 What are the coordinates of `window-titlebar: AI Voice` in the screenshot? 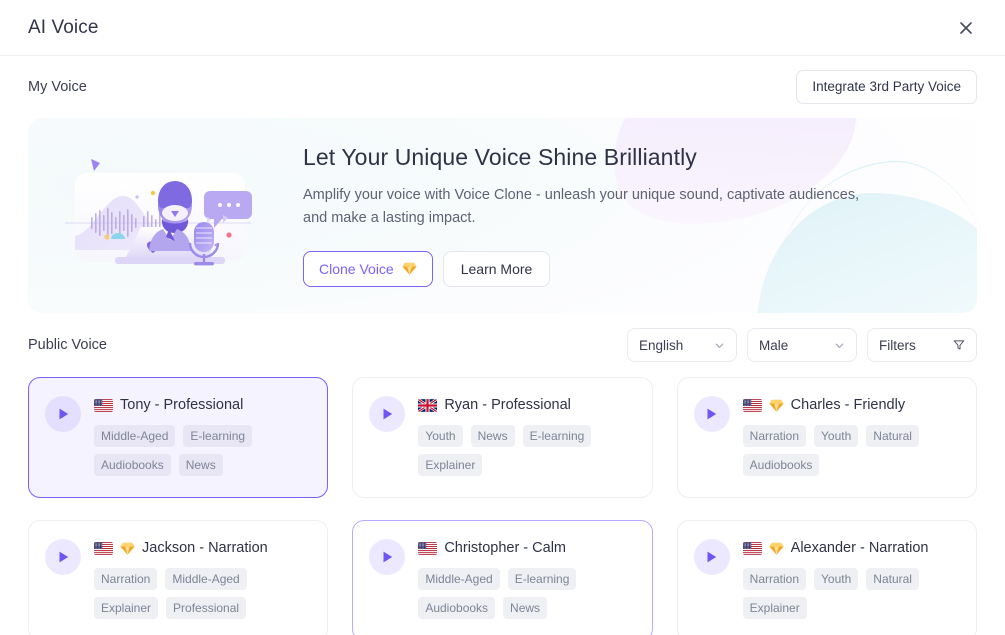 It's located at (502, 28).